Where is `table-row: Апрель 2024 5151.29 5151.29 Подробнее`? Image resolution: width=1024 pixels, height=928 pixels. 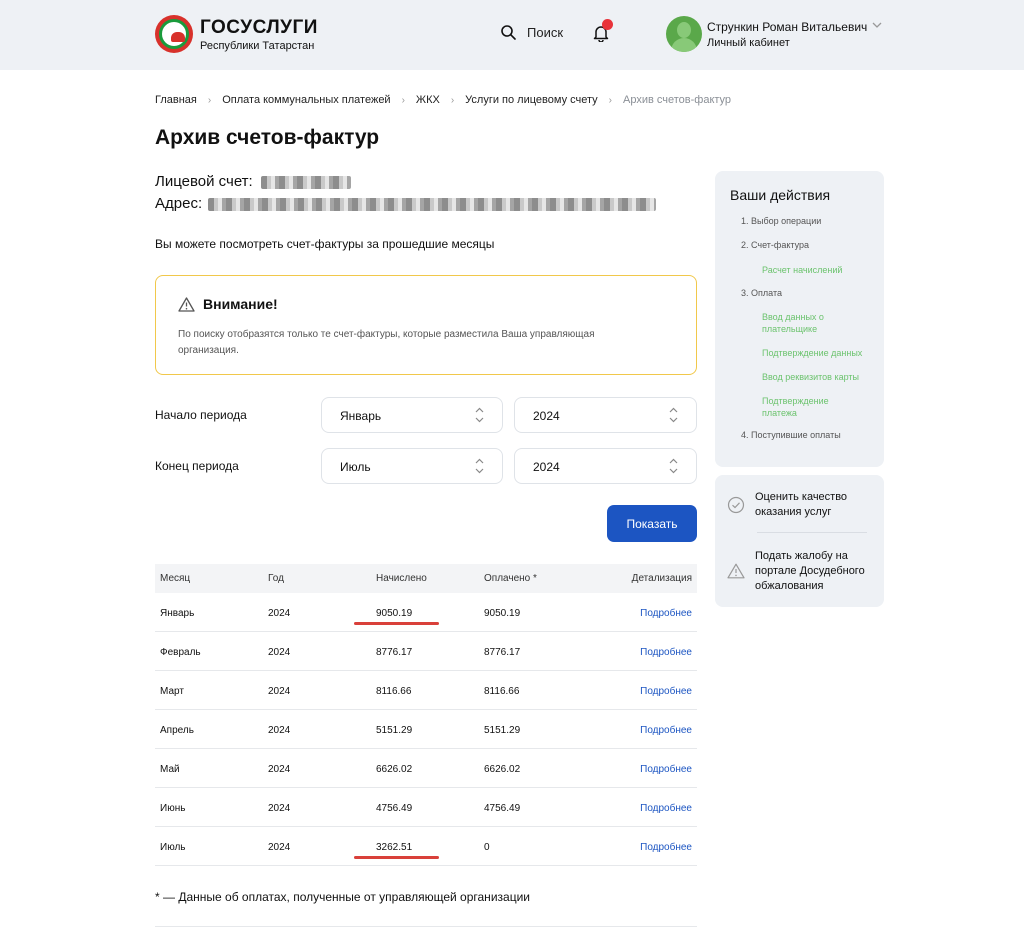 table-row: Апрель 2024 5151.29 5151.29 Подробнее is located at coordinates (426, 729).